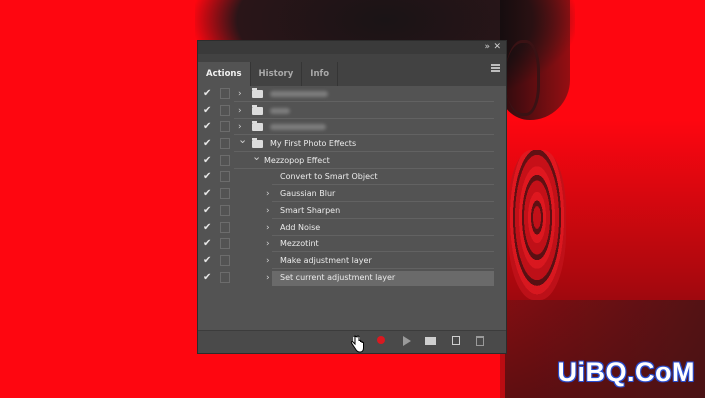  What do you see at coordinates (352, 228) in the screenshot?
I see `action-row: ✔ › Add Noise` at bounding box center [352, 228].